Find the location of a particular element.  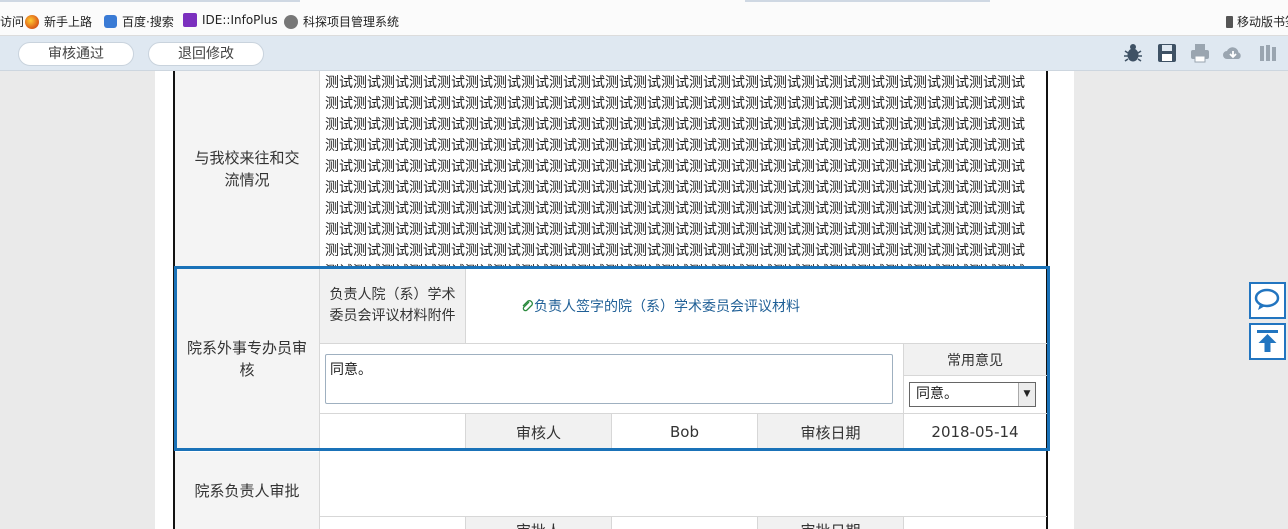

bookmark-visit: 访问 is located at coordinates (12, 21).